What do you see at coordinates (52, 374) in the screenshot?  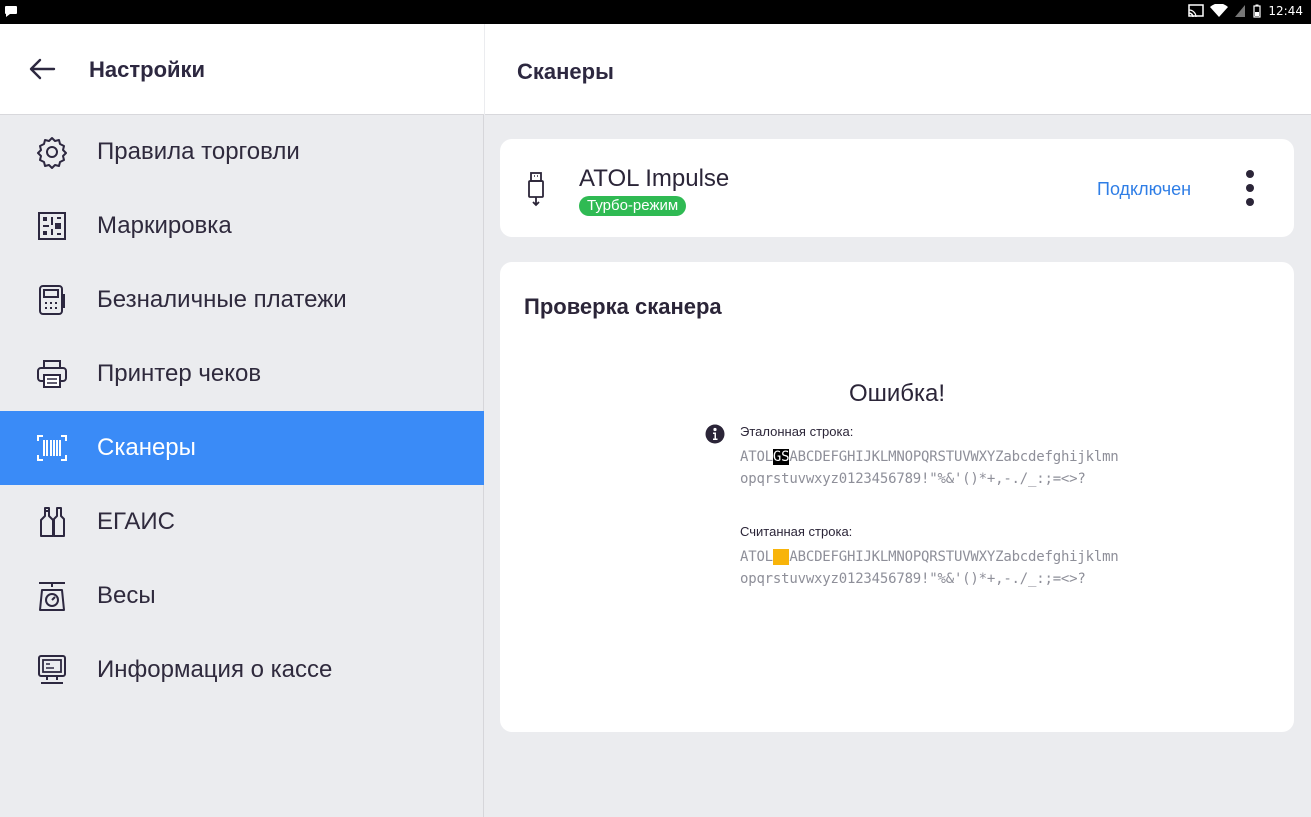 I see `printer-icon` at bounding box center [52, 374].